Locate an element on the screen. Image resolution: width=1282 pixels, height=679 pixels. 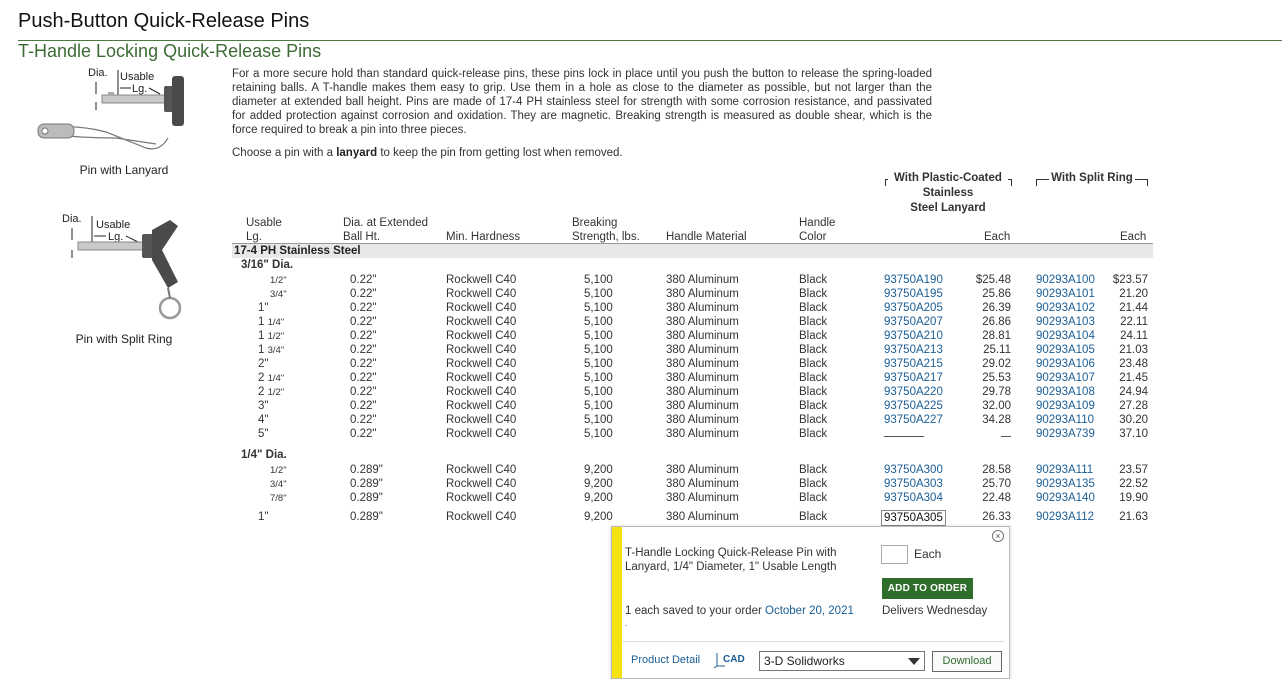
lanyard-price-unavailable is located at coordinates (1006, 434).